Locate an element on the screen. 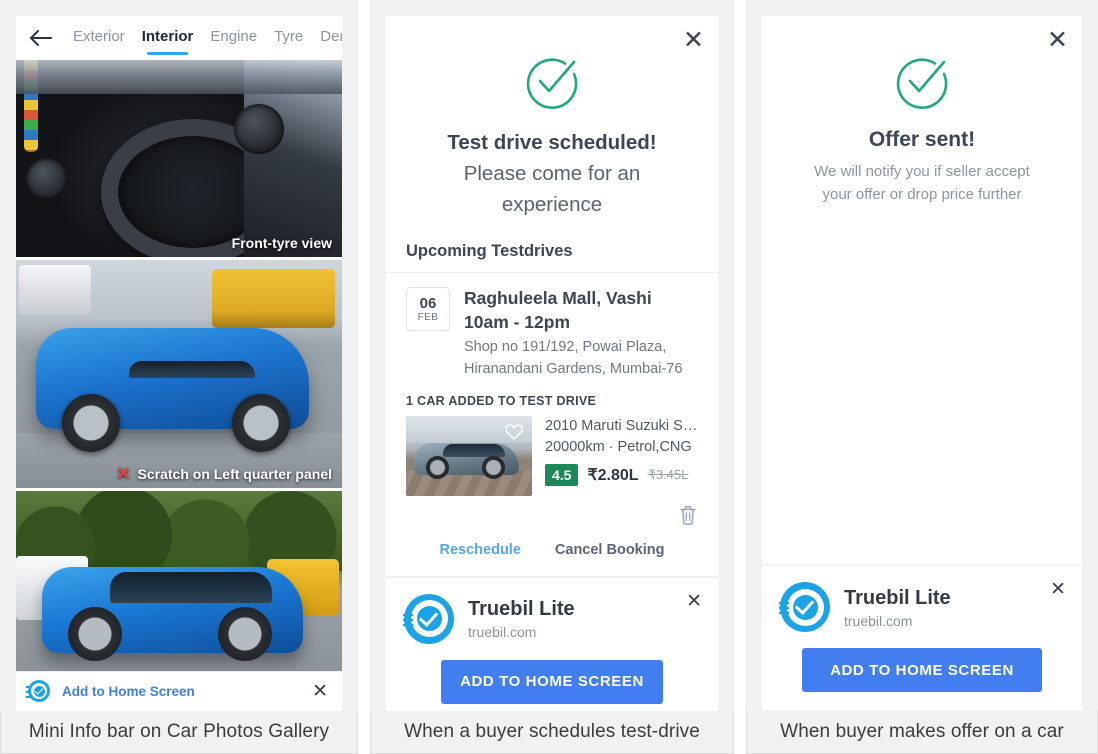 The height and width of the screenshot is (754, 1098). thumb-wheel-front is located at coordinates (438, 467).